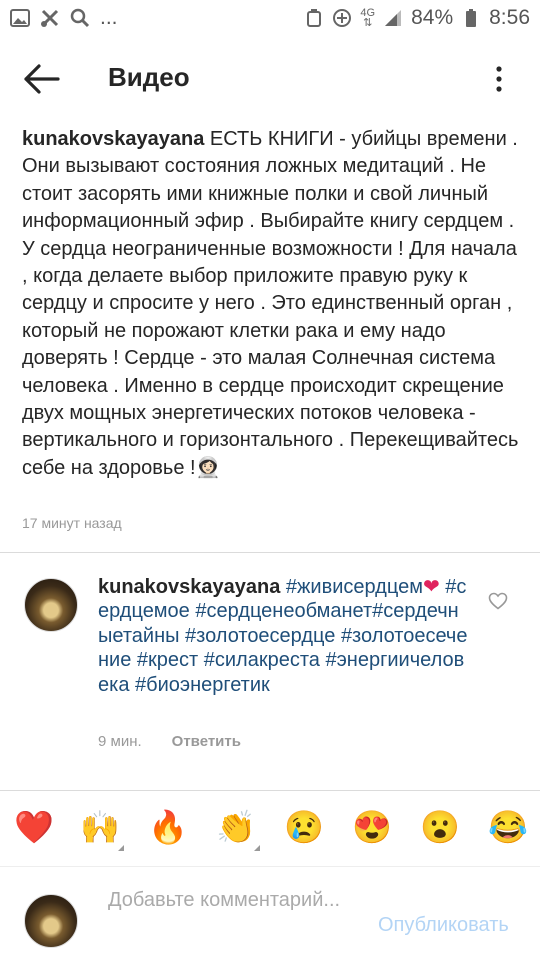 This screenshot has height=960, width=540. What do you see at coordinates (42, 79) in the screenshot?
I see `back-arrow-icon` at bounding box center [42, 79].